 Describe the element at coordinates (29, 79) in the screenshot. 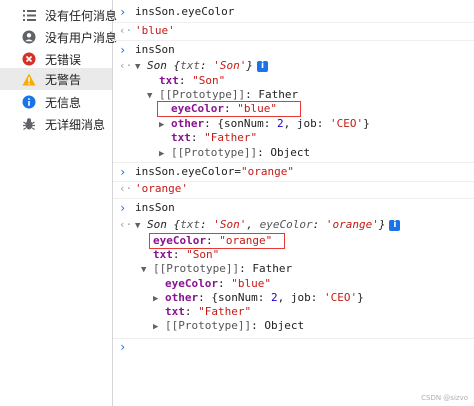

I see `warning-icon` at that location.